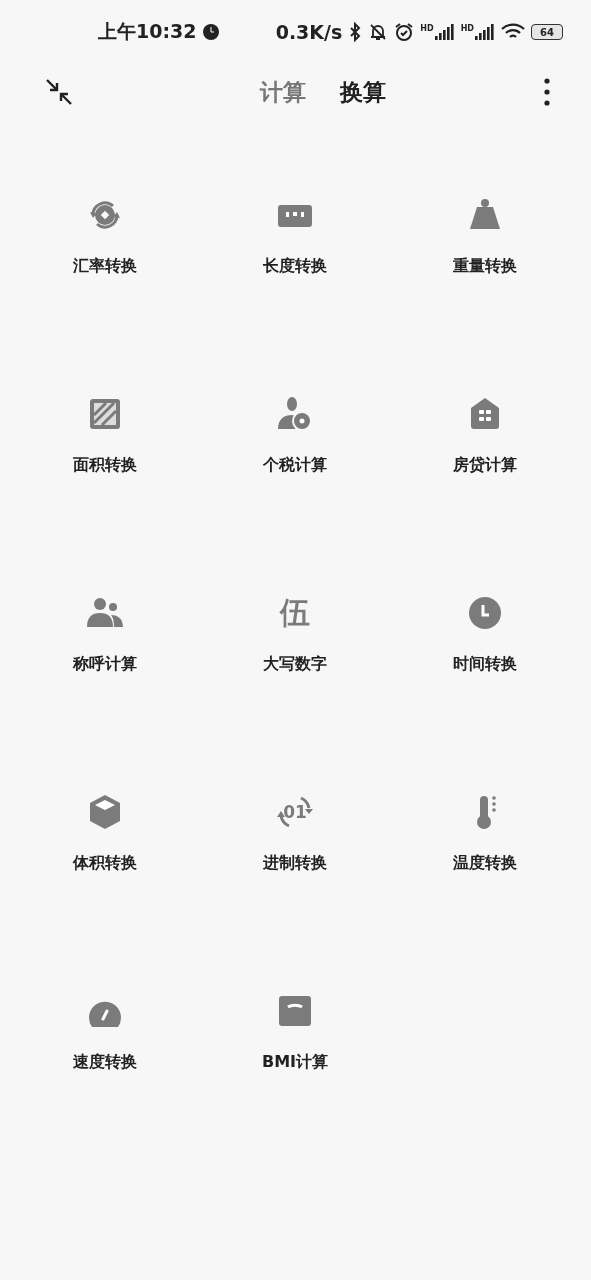  Describe the element at coordinates (295, 1031) in the screenshot. I see `tool-button: BMI计算` at that location.